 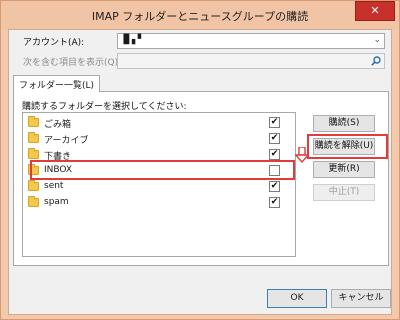 What do you see at coordinates (66, 141) in the screenshot?
I see `folder-name: アーカイブ` at bounding box center [66, 141].